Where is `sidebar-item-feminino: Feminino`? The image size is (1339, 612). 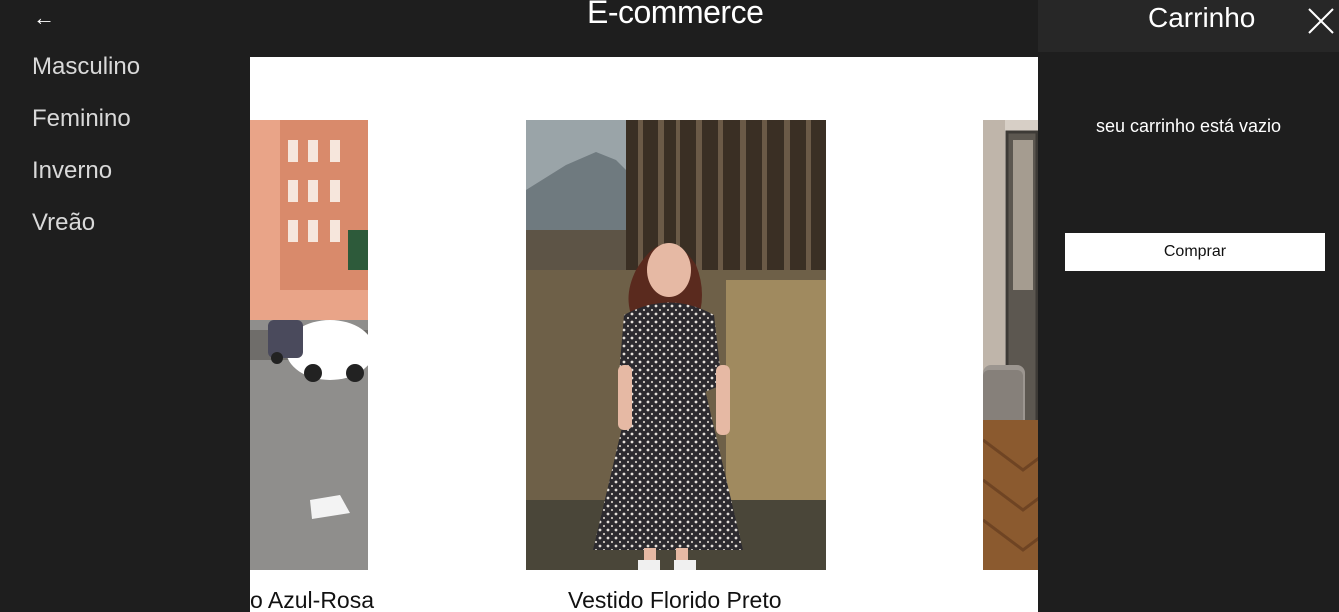 sidebar-item-feminino: Feminino is located at coordinates (86, 130).